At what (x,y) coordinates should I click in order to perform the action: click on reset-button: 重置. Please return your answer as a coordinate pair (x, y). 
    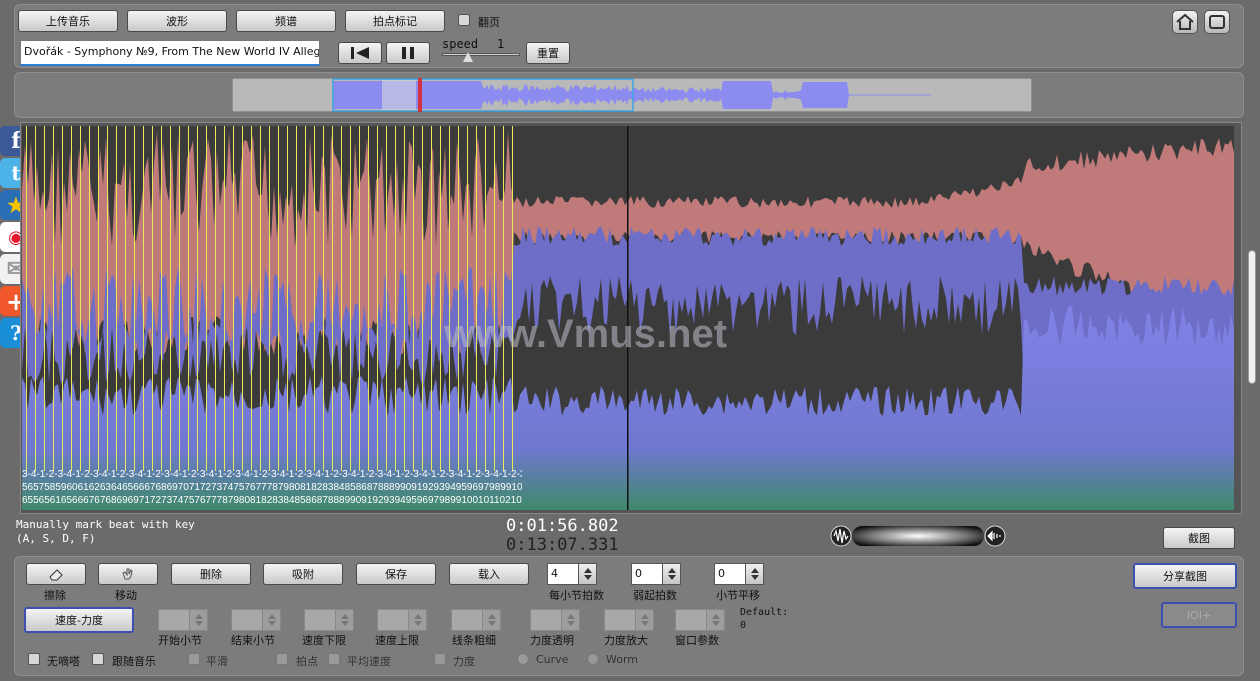
    Looking at the image, I should click on (548, 53).